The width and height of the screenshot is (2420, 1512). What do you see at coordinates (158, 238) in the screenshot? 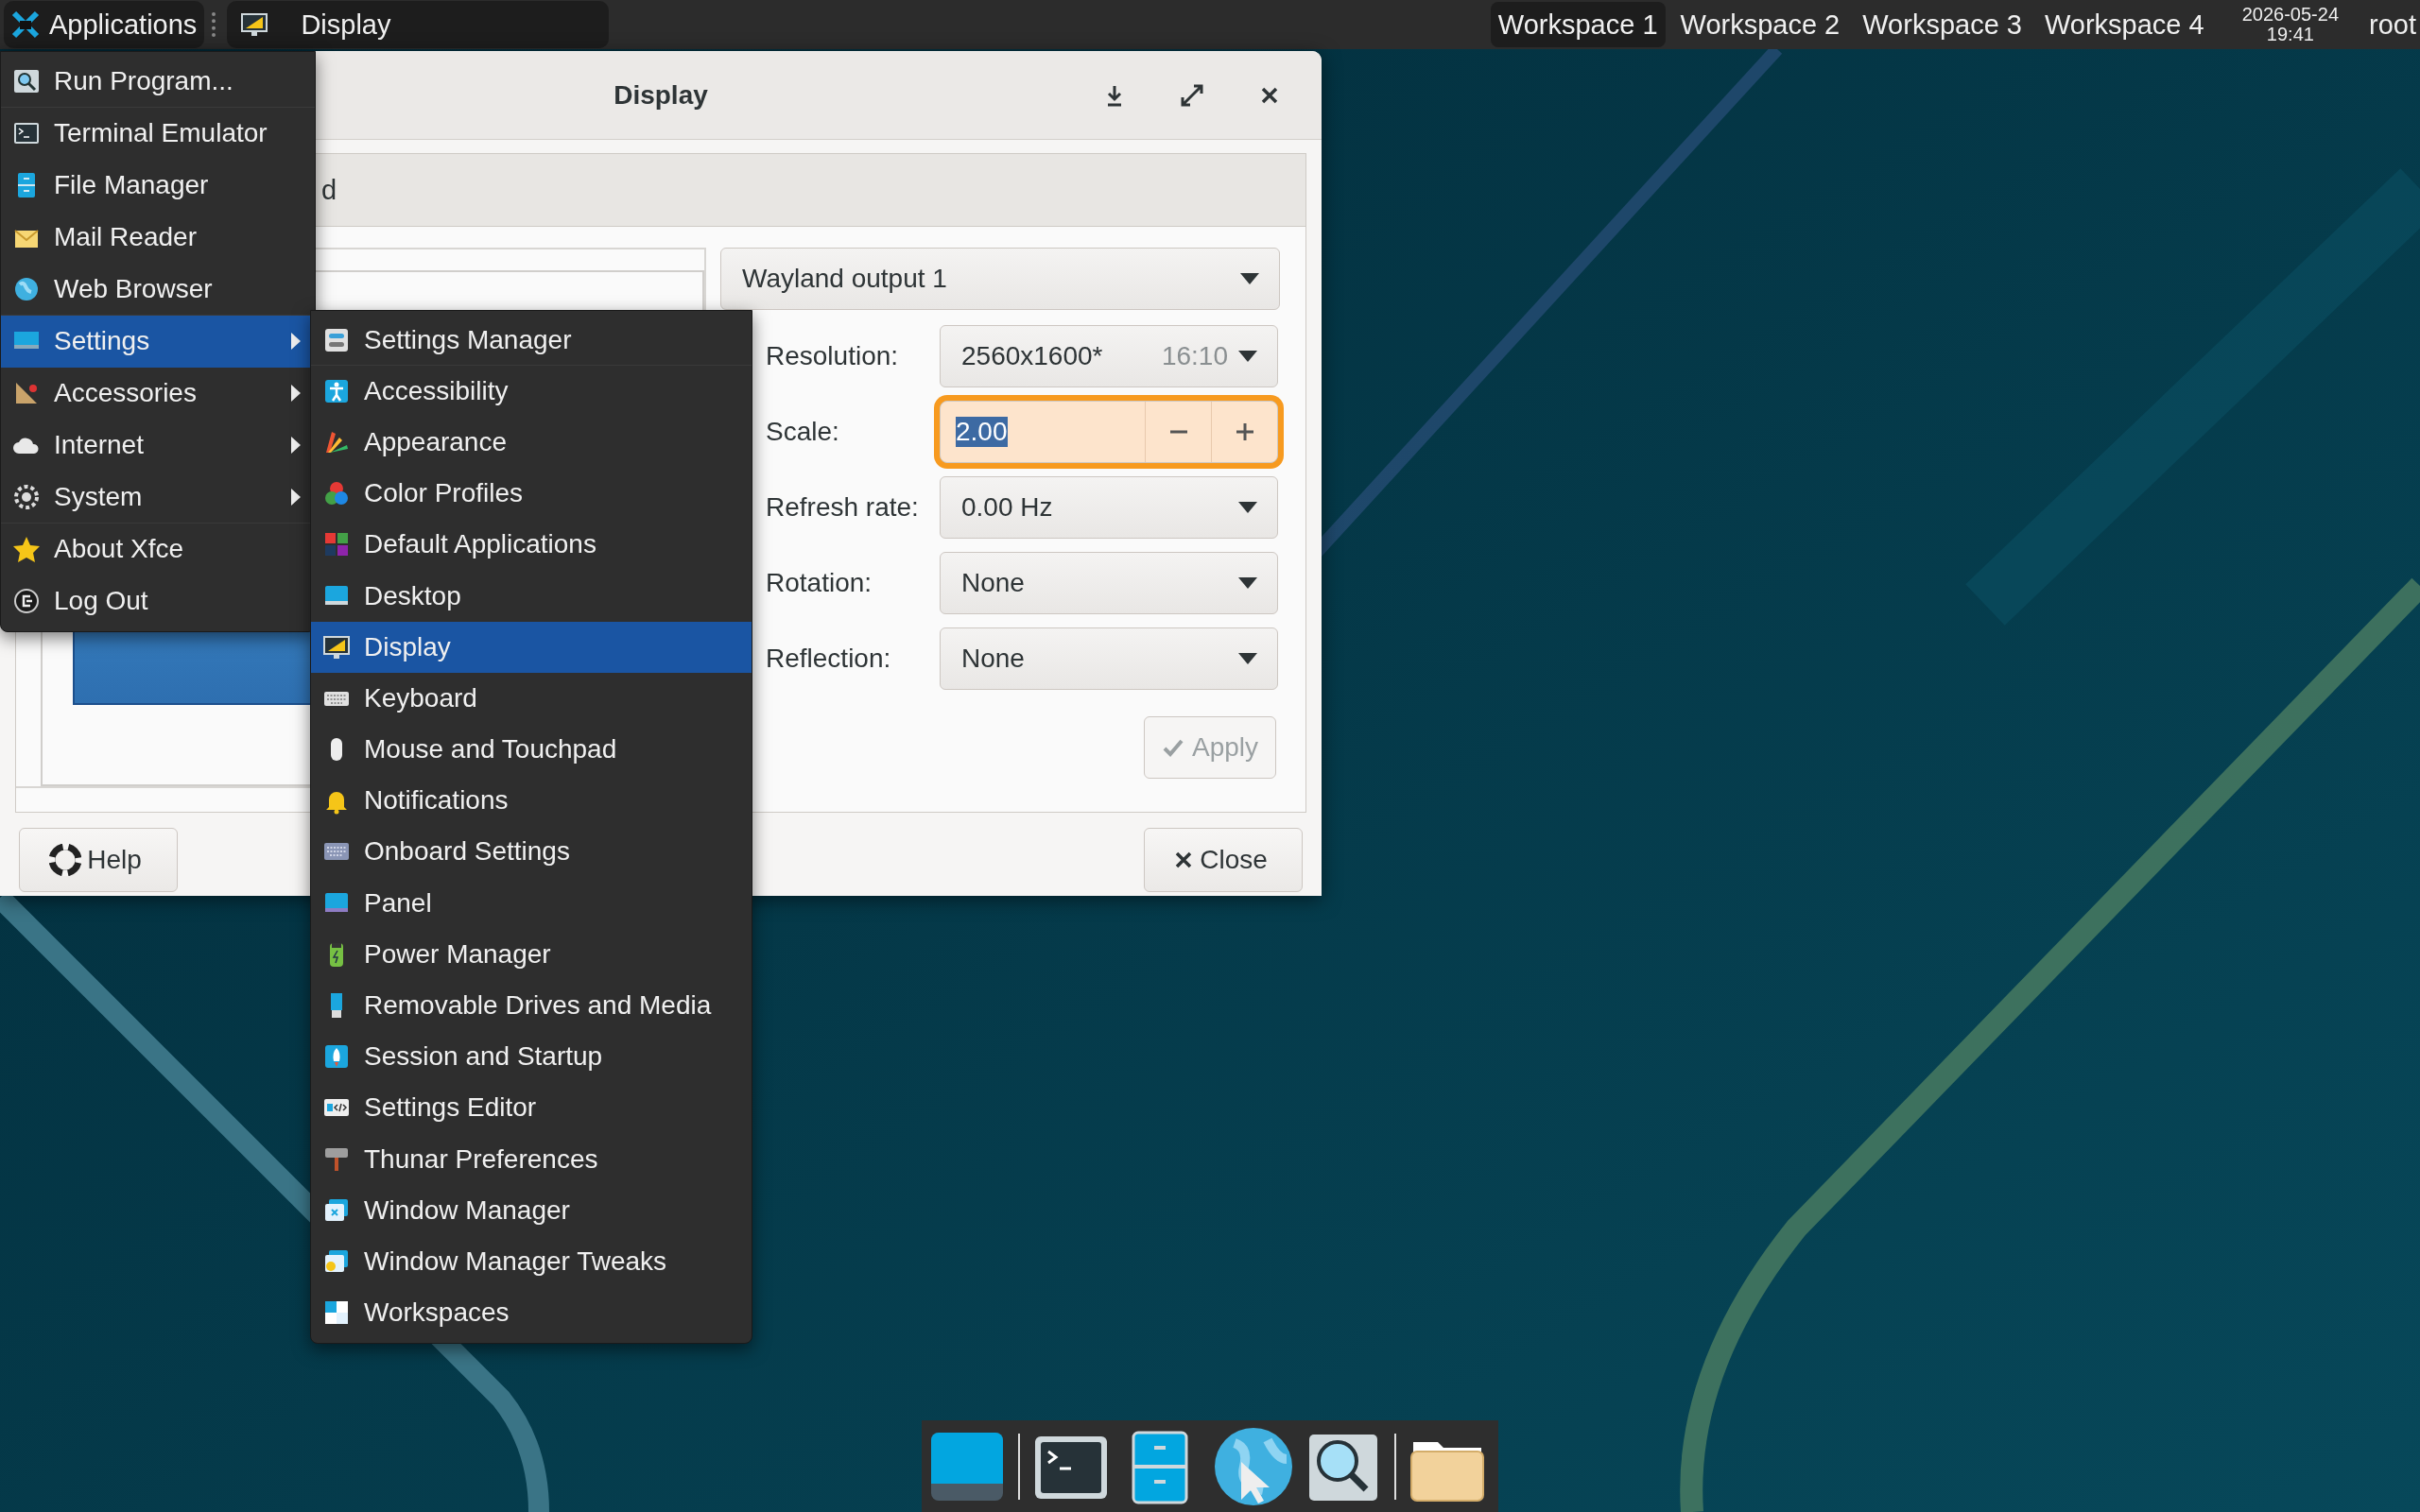
I see `menu-item: Mail Reader` at bounding box center [158, 238].